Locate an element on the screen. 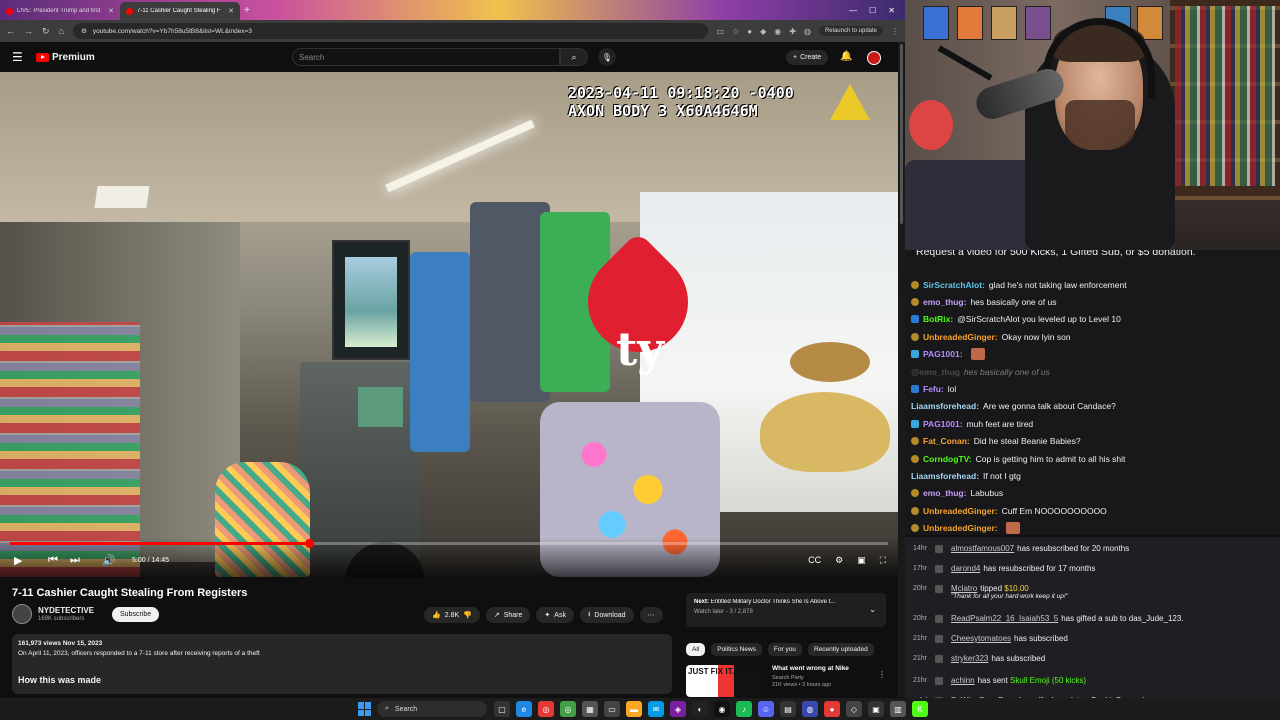 The width and height of the screenshot is (1280, 720). app-icon: ▣ is located at coordinates (876, 709).